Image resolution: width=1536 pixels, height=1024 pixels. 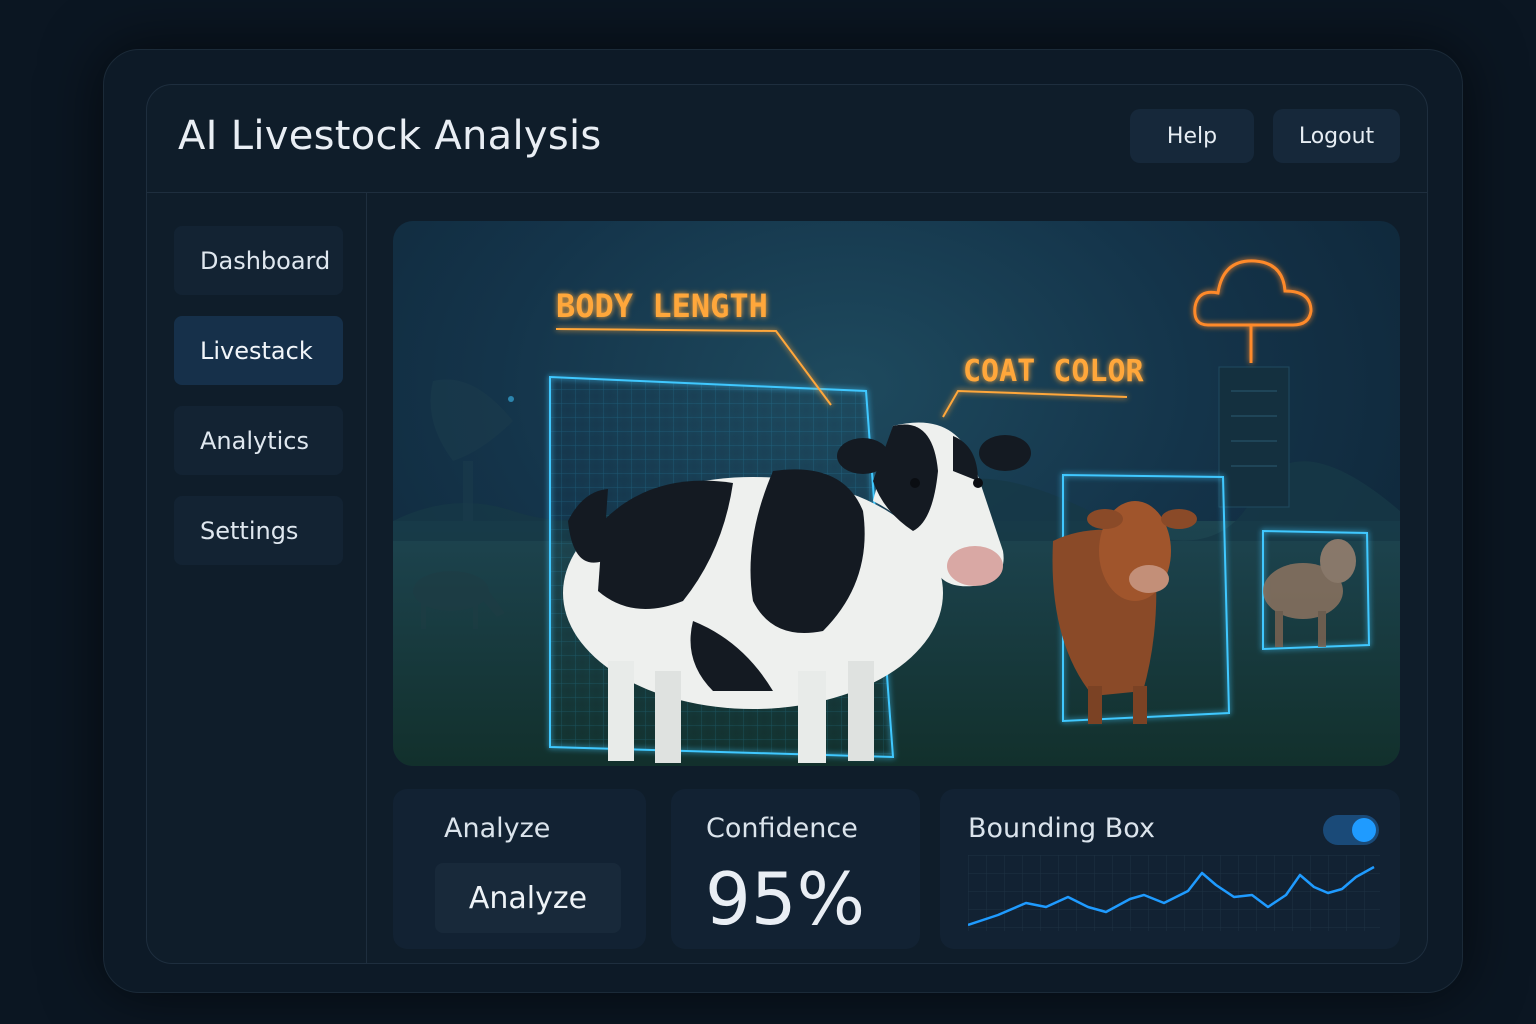 I want to click on sidebar-item-analytics: Analytics, so click(x=258, y=440).